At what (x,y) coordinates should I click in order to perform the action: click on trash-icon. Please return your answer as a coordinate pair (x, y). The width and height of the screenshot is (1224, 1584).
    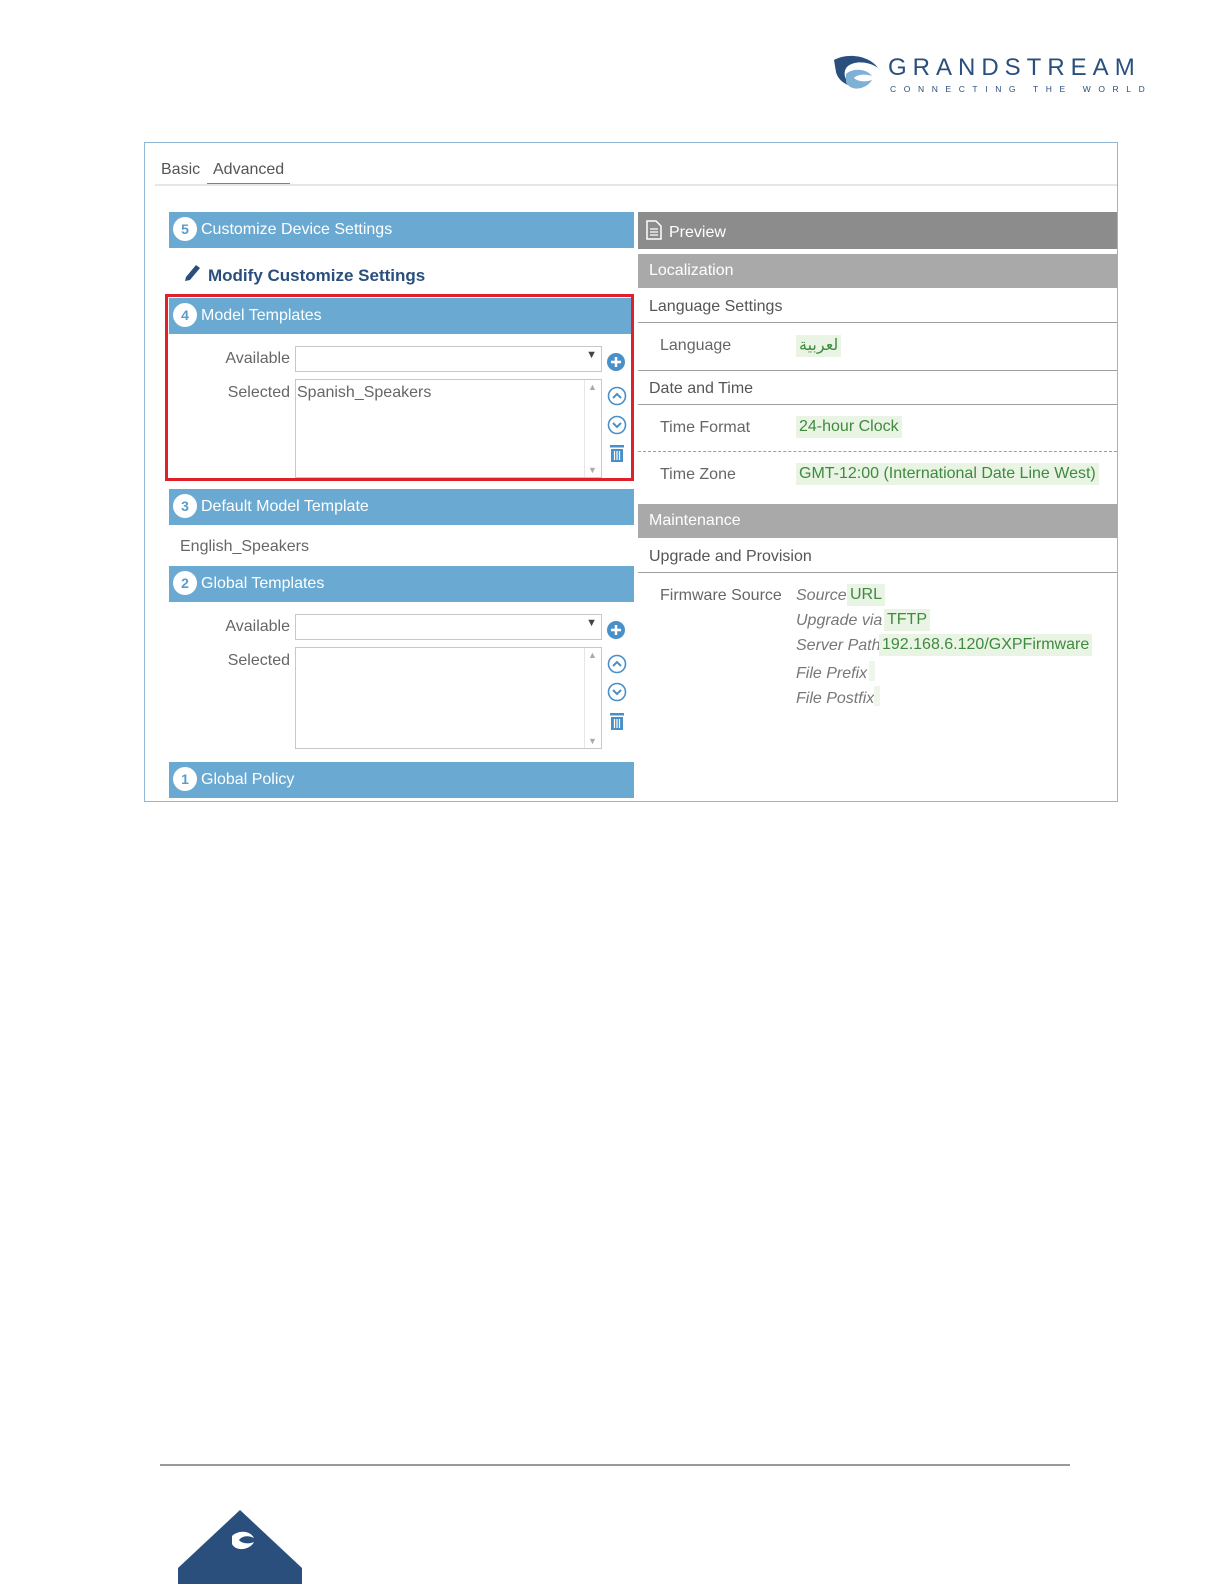
    Looking at the image, I should click on (617, 721).